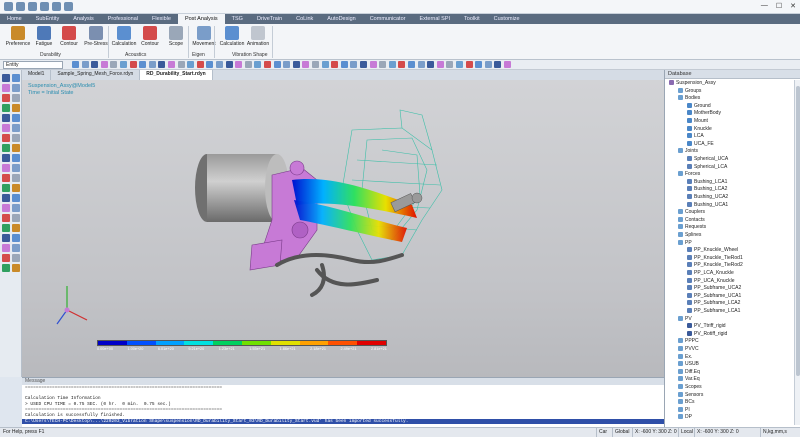 The width and height of the screenshot is (800, 437). What do you see at coordinates (707, 205) in the screenshot?
I see `tree-item: Bushing_UCA1` at bounding box center [707, 205].